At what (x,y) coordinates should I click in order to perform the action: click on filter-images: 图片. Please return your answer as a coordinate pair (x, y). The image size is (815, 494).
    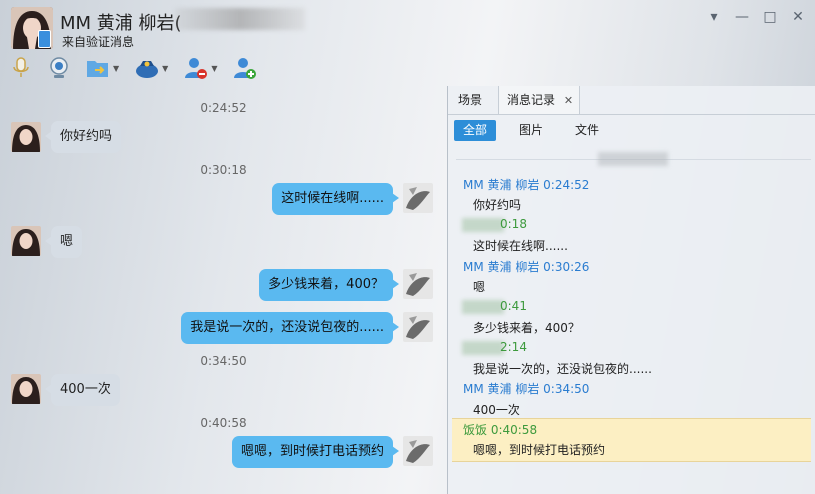
    Looking at the image, I should click on (531, 130).